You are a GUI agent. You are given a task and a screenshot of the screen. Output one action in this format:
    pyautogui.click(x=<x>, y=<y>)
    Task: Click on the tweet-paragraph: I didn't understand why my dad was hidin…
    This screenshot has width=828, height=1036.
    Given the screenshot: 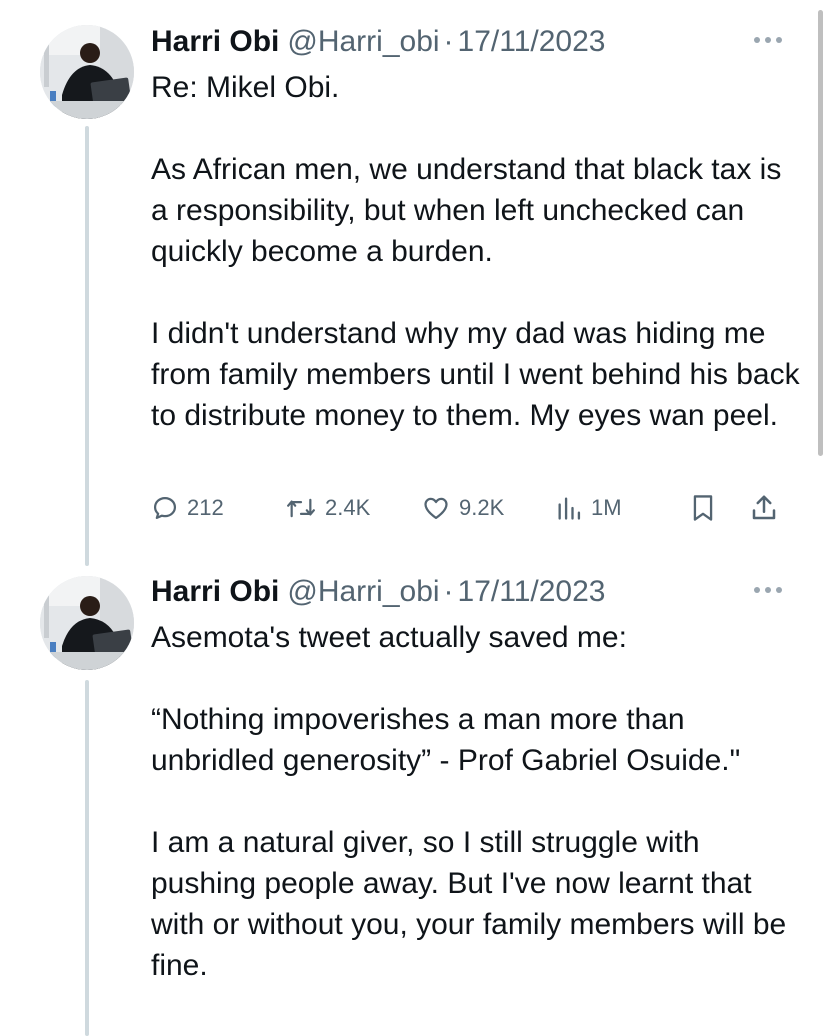 What is the action you would take?
    pyautogui.click(x=475, y=374)
    